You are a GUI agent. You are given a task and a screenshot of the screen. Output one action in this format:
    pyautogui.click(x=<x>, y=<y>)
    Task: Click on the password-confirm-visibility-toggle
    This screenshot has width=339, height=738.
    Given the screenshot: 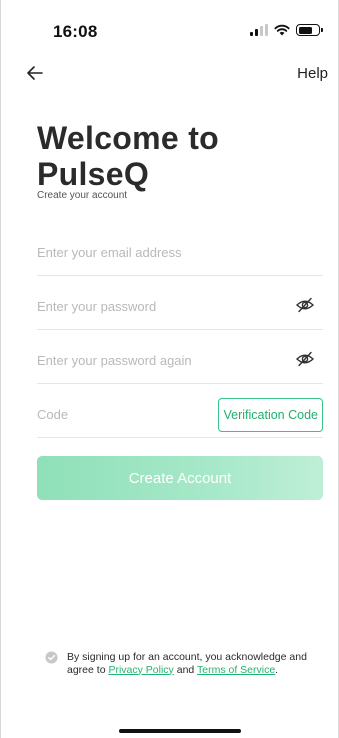 What is the action you would take?
    pyautogui.click(x=305, y=359)
    